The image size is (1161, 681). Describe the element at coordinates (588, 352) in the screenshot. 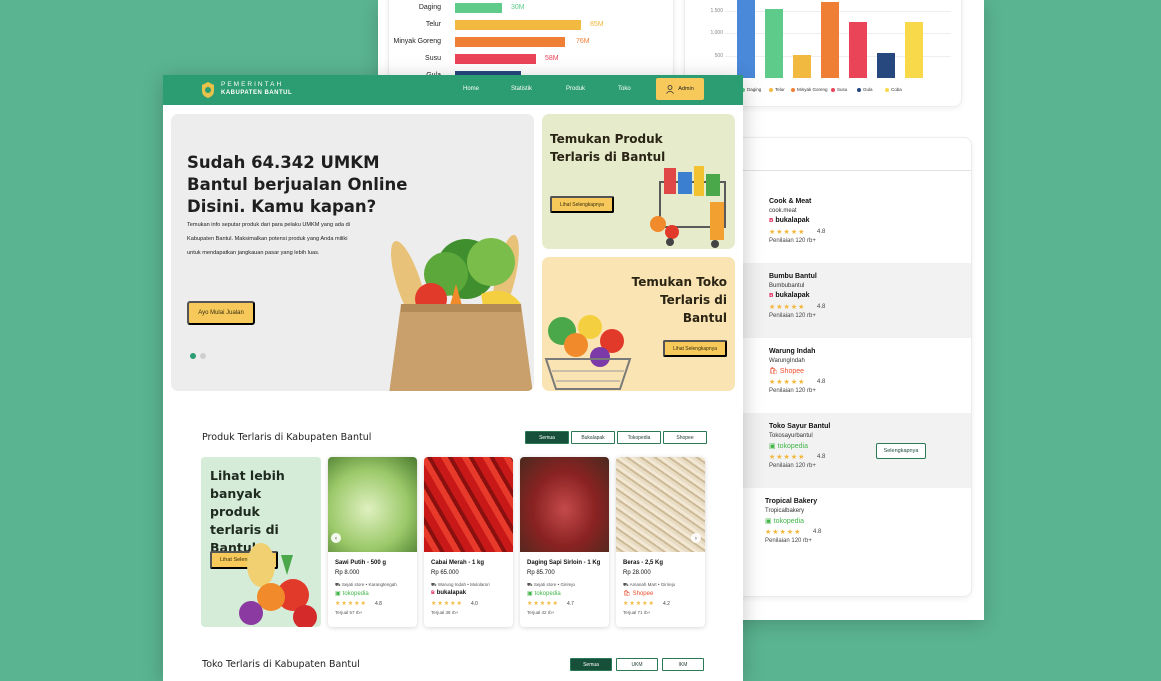

I see `vegetable-basket-illustration` at that location.